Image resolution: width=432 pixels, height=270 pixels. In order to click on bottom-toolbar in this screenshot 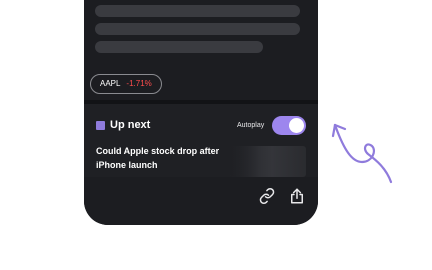, I will do `click(201, 201)`.